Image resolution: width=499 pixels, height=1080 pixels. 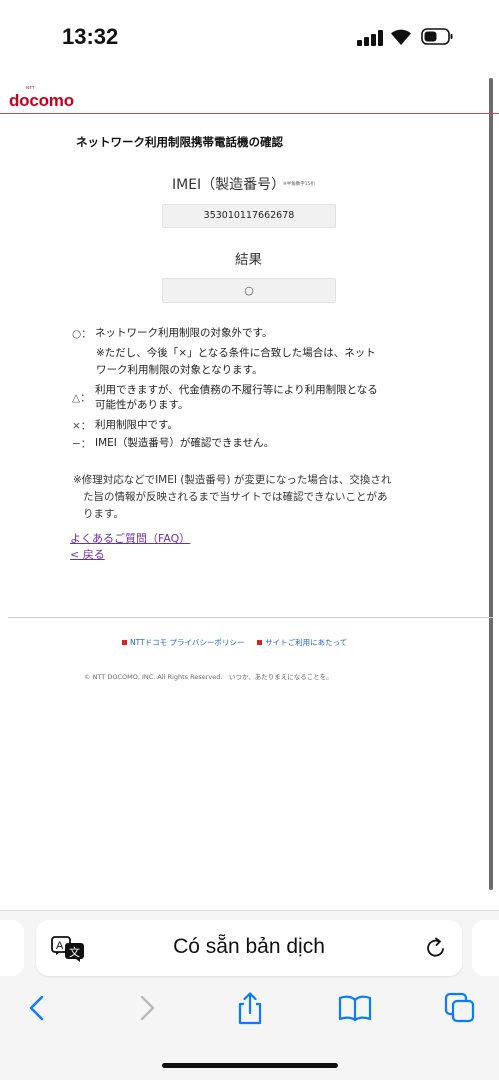 What do you see at coordinates (130, 538) in the screenshot?
I see `faq-link: よくあるご質問（FAQ）` at bounding box center [130, 538].